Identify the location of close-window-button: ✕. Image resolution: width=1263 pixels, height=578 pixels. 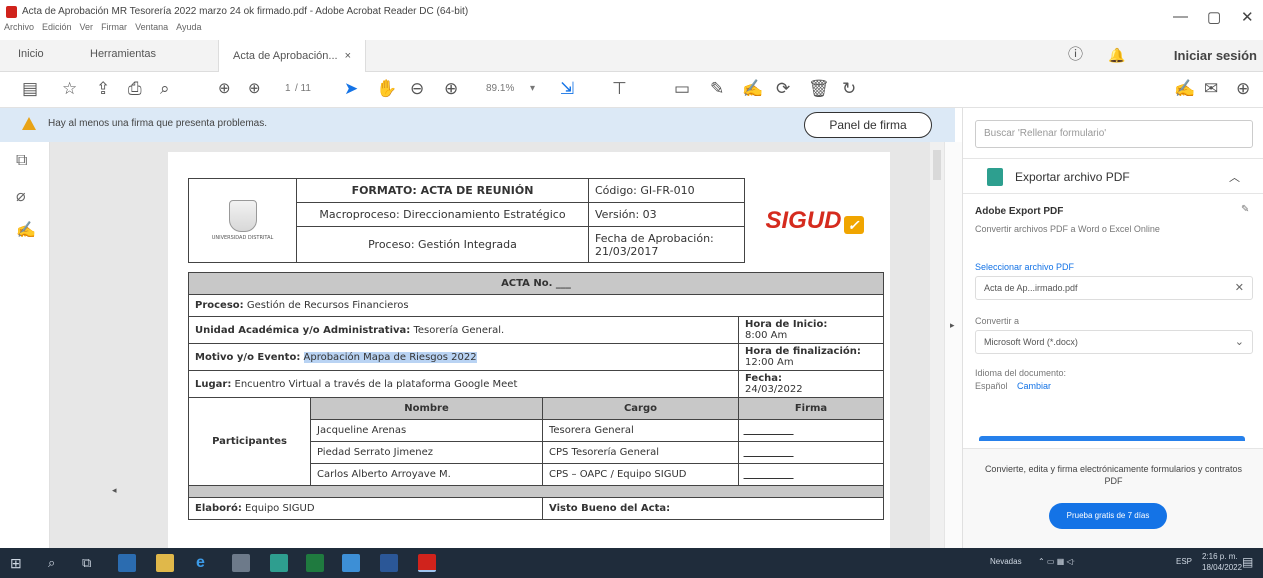
(1247, 17).